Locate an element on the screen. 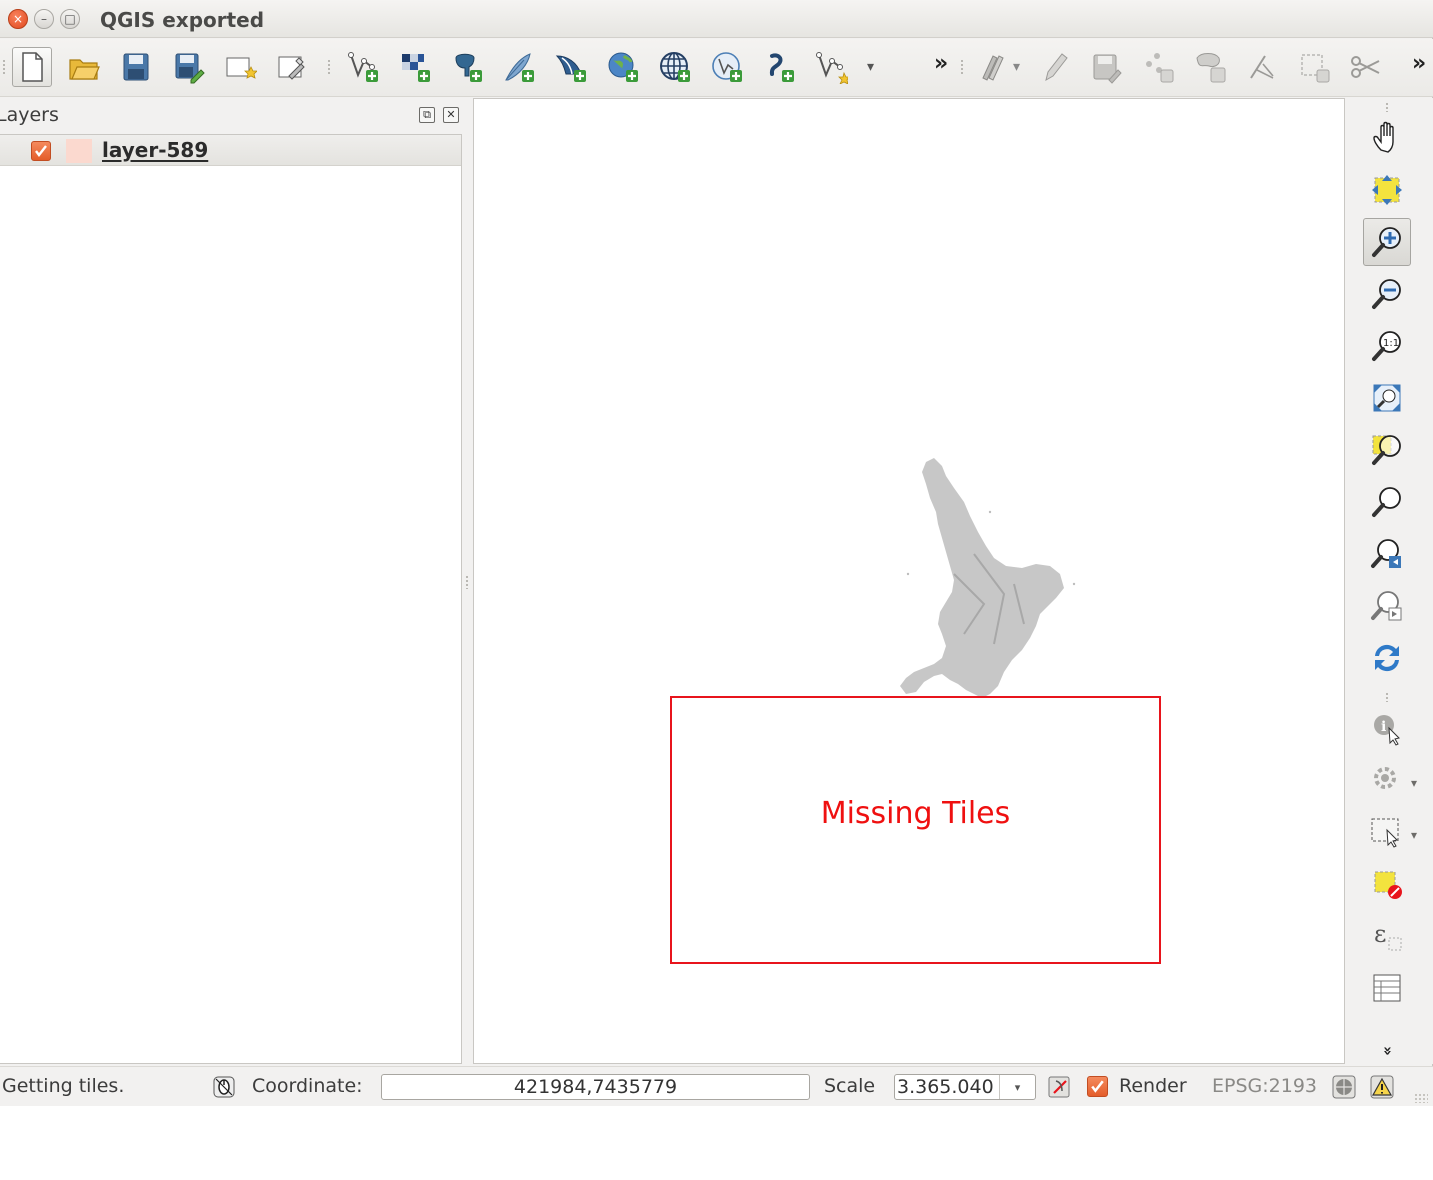 This screenshot has height=1180, width=1433. run-action-icon is located at coordinates (1385, 778).